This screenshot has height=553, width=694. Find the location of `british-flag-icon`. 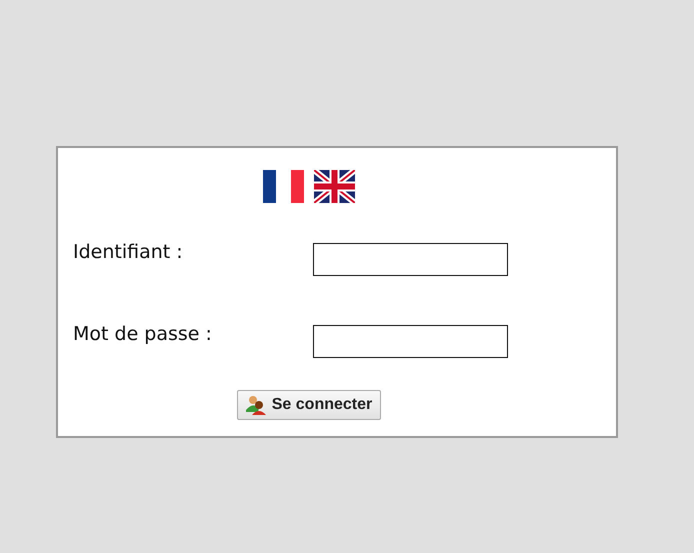

british-flag-icon is located at coordinates (334, 186).